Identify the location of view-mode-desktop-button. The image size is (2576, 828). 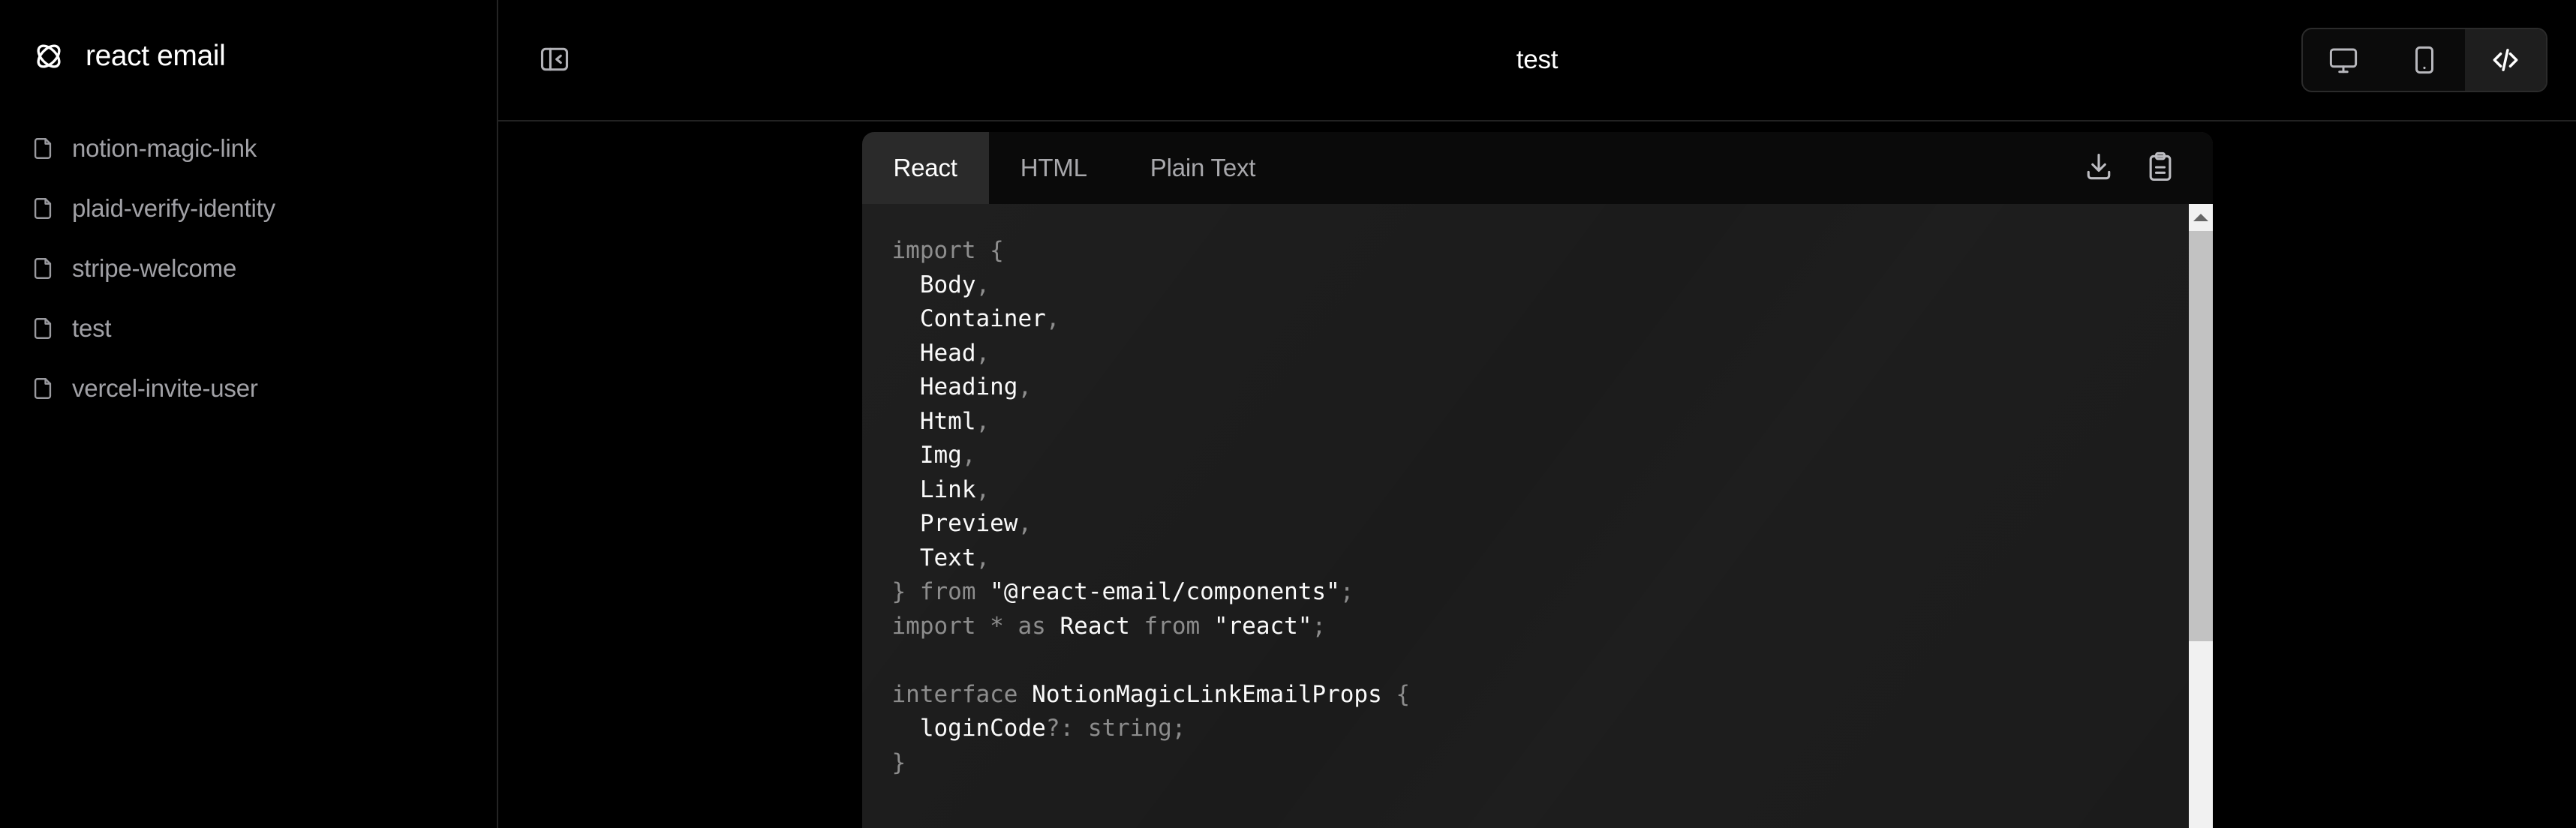
(2343, 60).